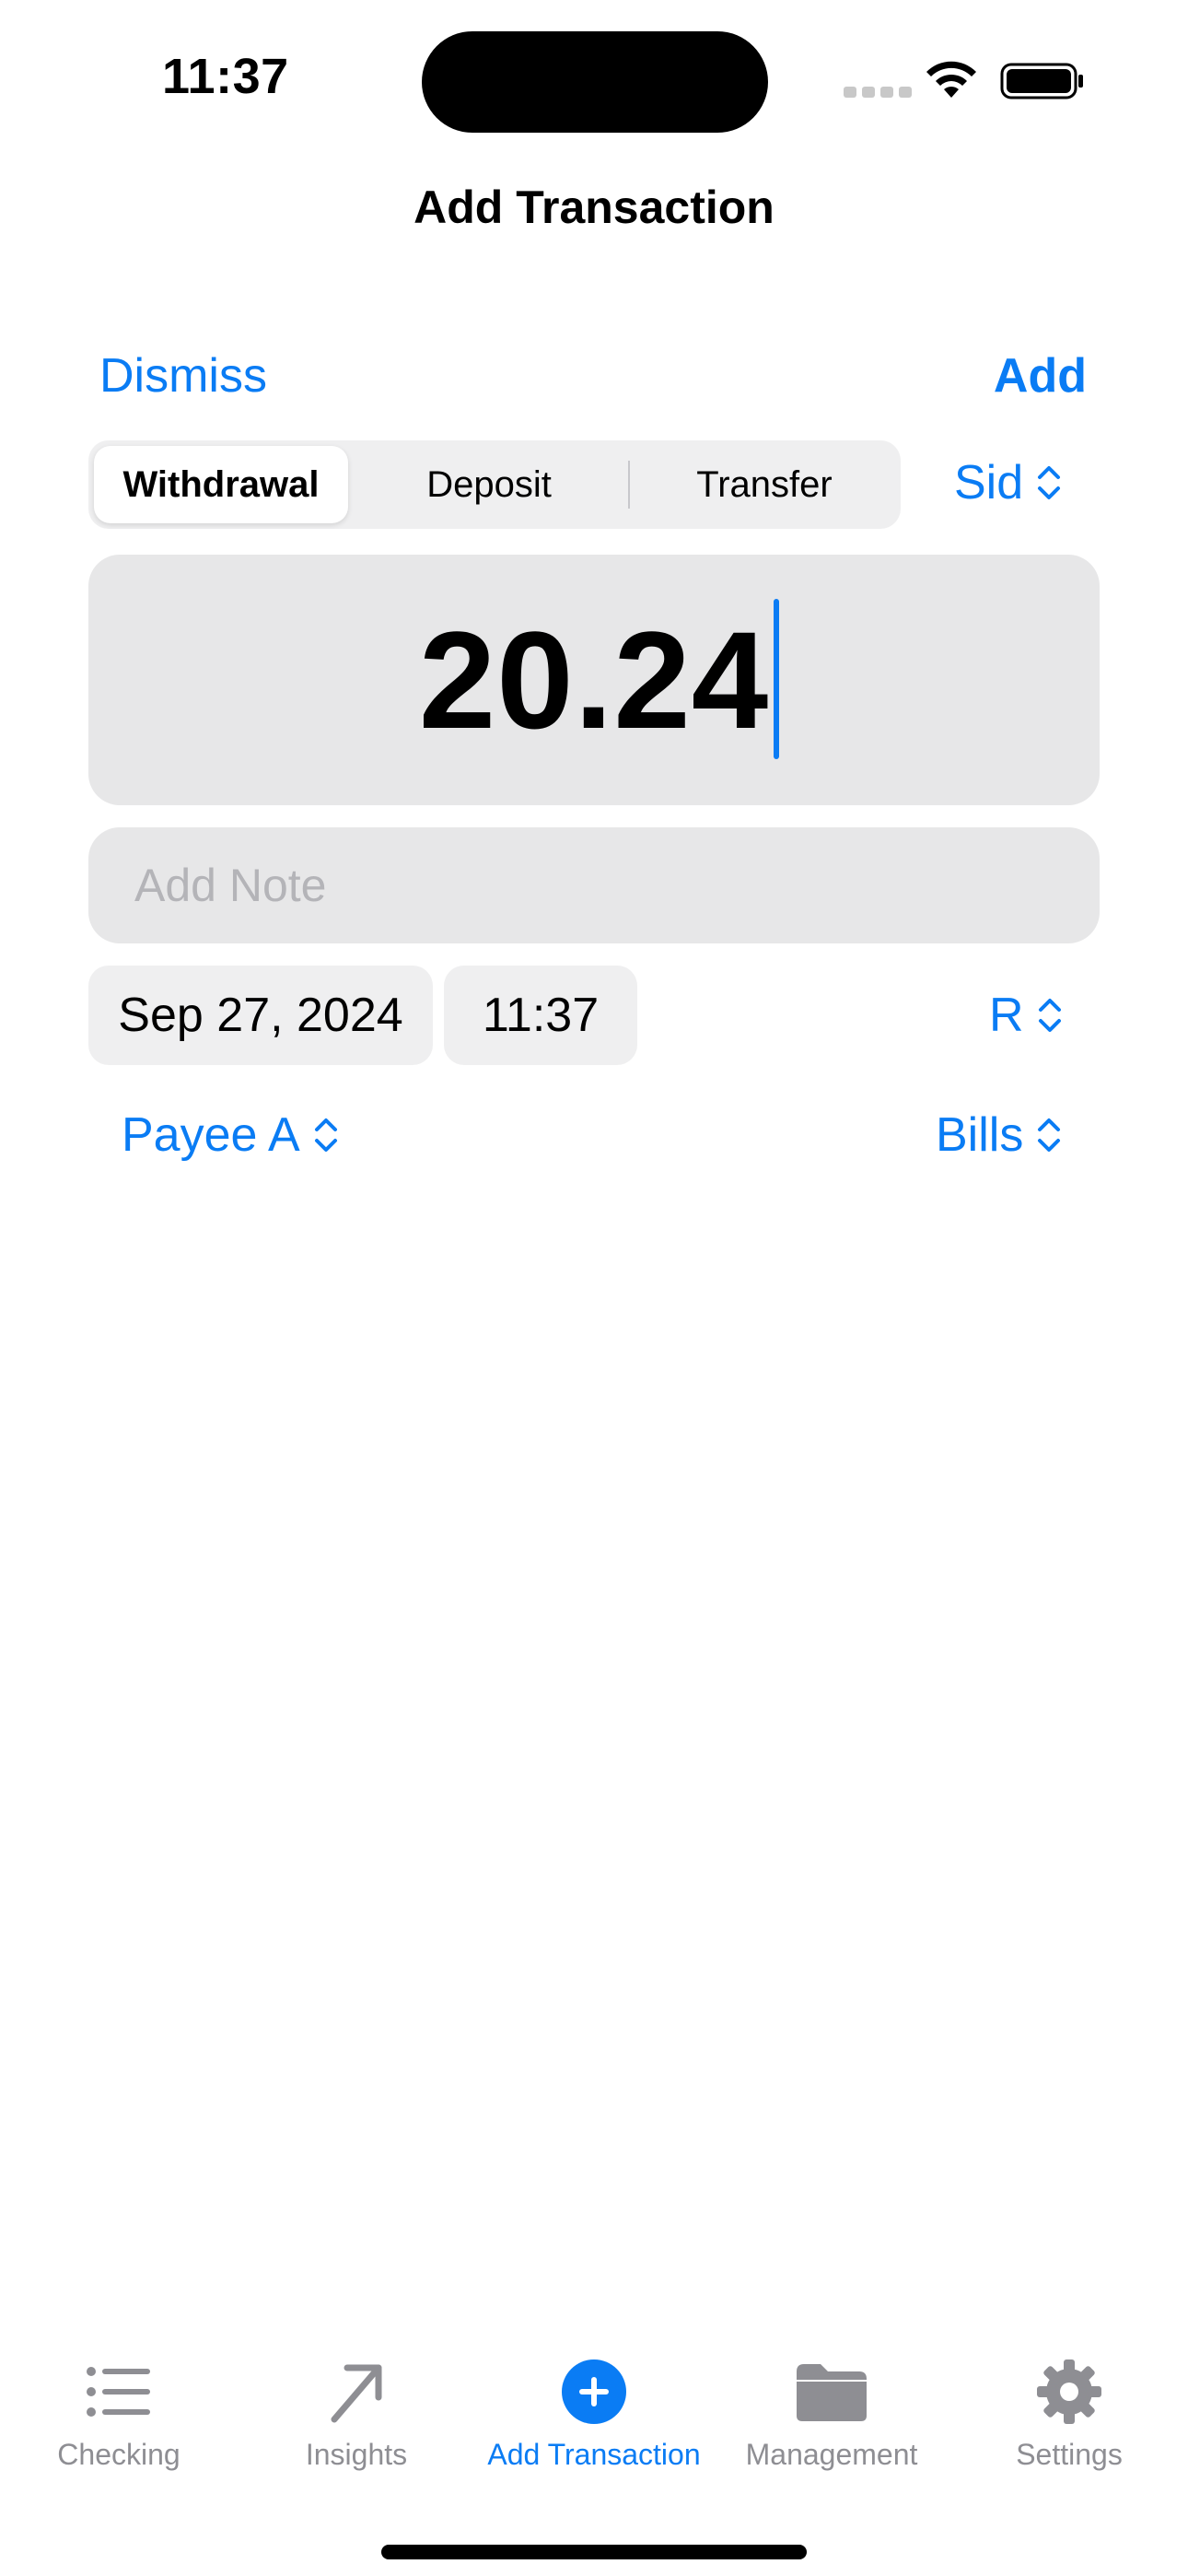 The image size is (1188, 2576). I want to click on account-picker: Sid, so click(1008, 482).